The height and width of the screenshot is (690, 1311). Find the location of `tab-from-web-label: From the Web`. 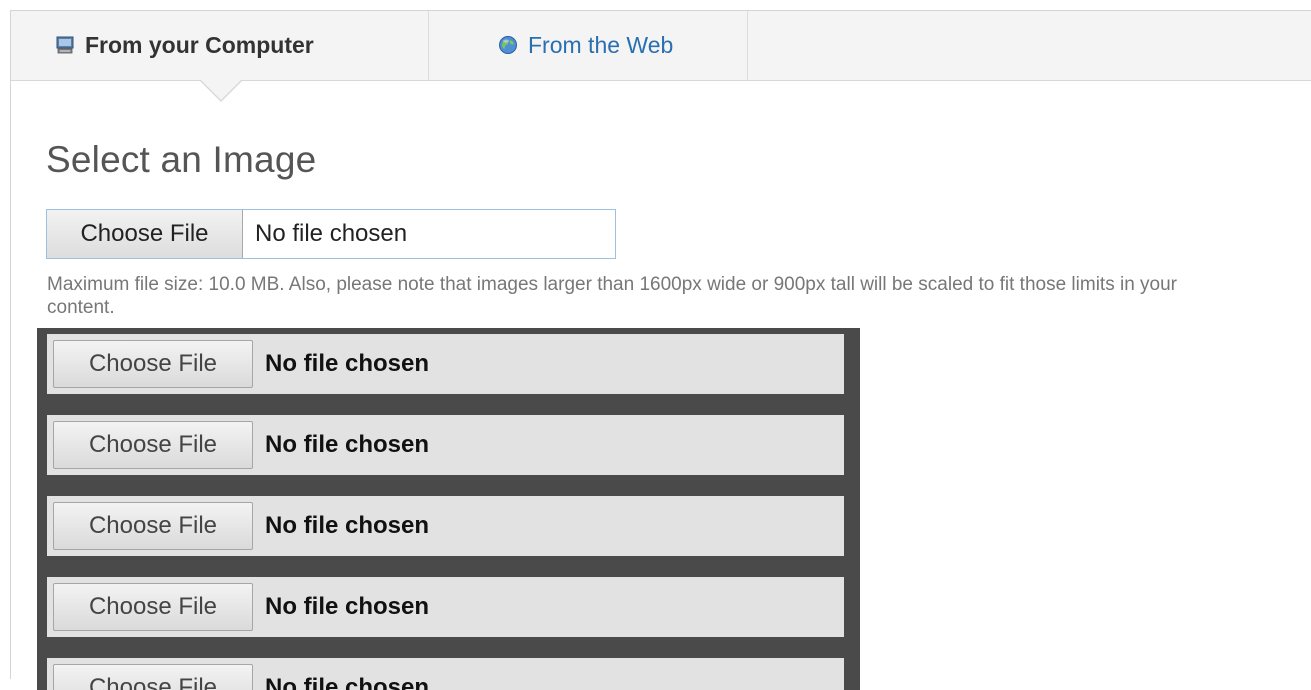

tab-from-web-label: From the Web is located at coordinates (601, 45).